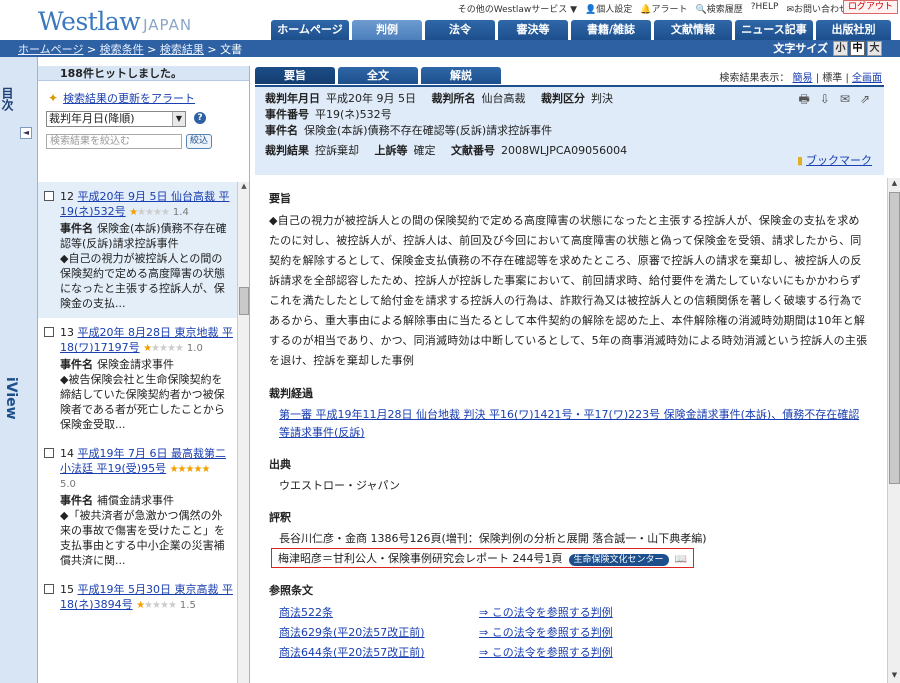  I want to click on contact-link: ✉お問い合わせ, so click(817, 8).